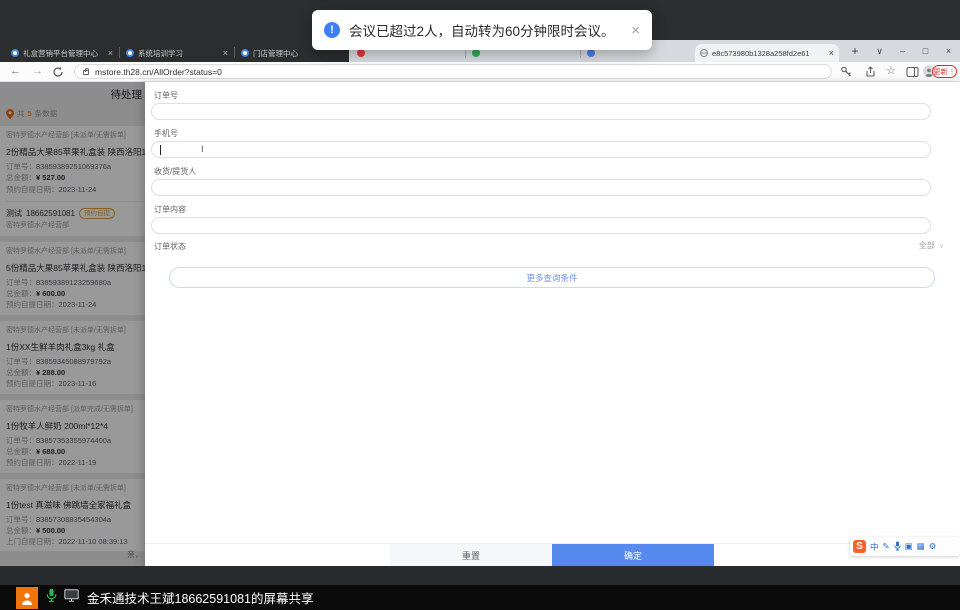 This screenshot has height=610, width=960. Describe the element at coordinates (166, 133) in the screenshot. I see `phone-field-label: 手机号` at that location.